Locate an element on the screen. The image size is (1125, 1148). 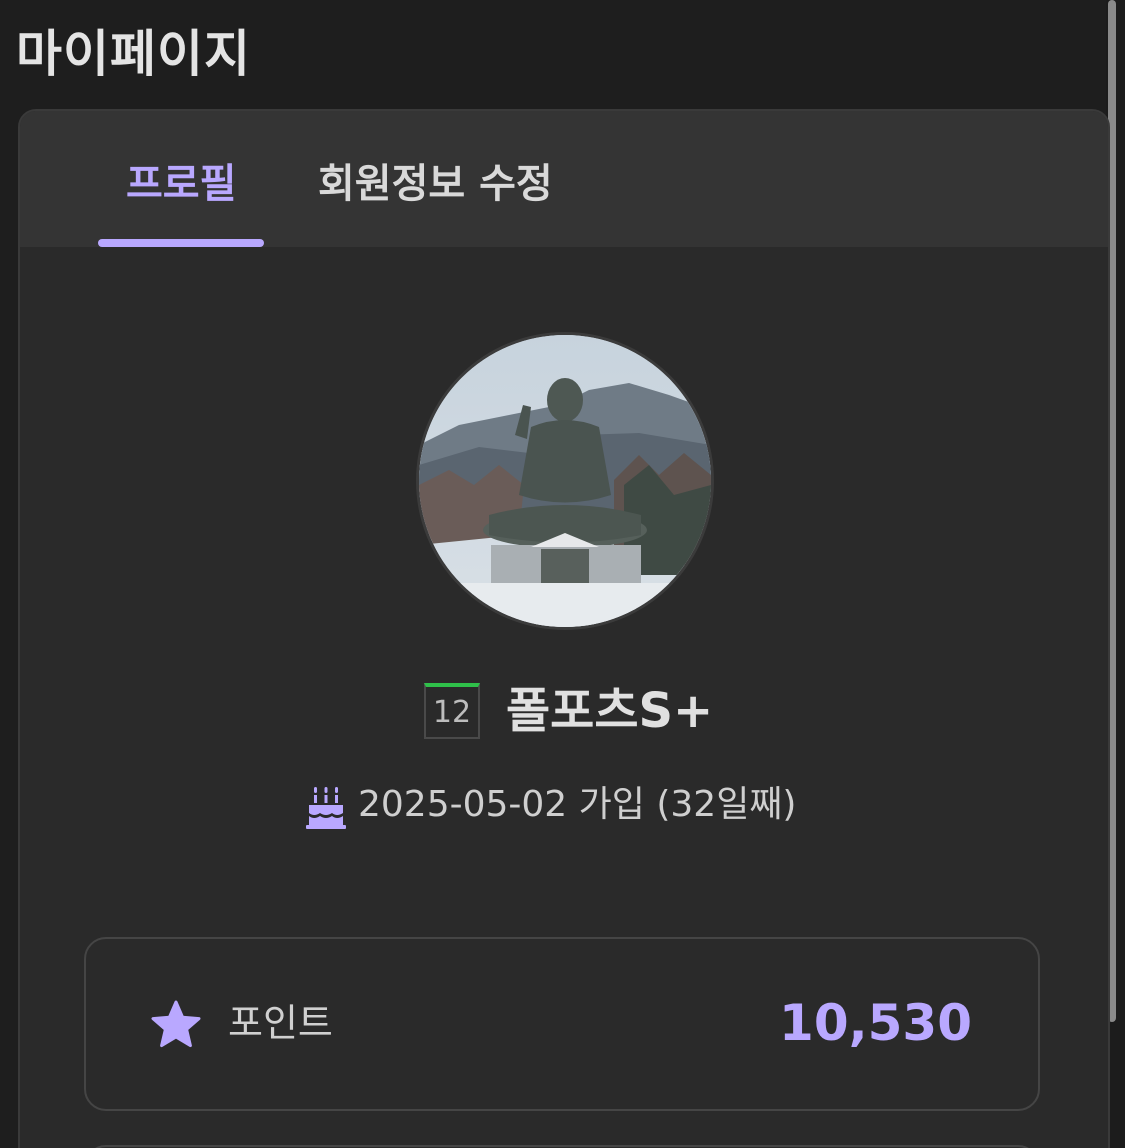
level-badge: 12 is located at coordinates (452, 711).